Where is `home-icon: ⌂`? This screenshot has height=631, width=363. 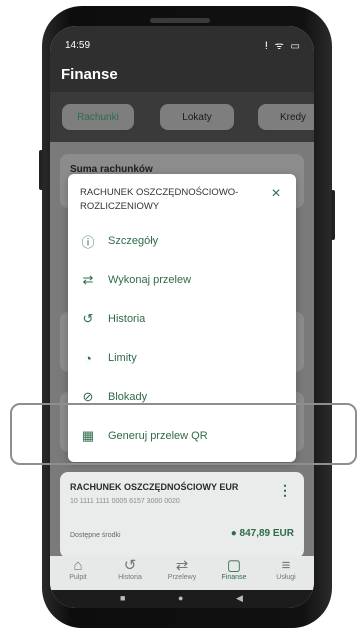
home-icon: ⌂ is located at coordinates (78, 565).